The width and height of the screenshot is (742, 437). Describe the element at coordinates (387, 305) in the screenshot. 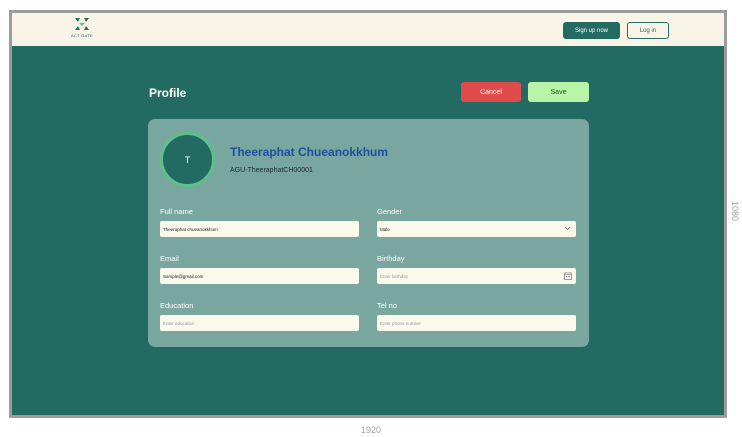

I see `tel-label: Tel no` at that location.